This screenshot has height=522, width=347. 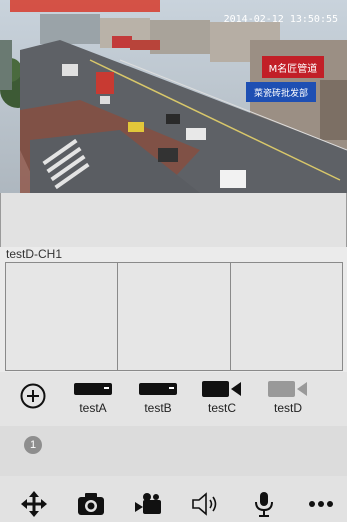 I want to click on device-label: testD, so click(x=287, y=408).